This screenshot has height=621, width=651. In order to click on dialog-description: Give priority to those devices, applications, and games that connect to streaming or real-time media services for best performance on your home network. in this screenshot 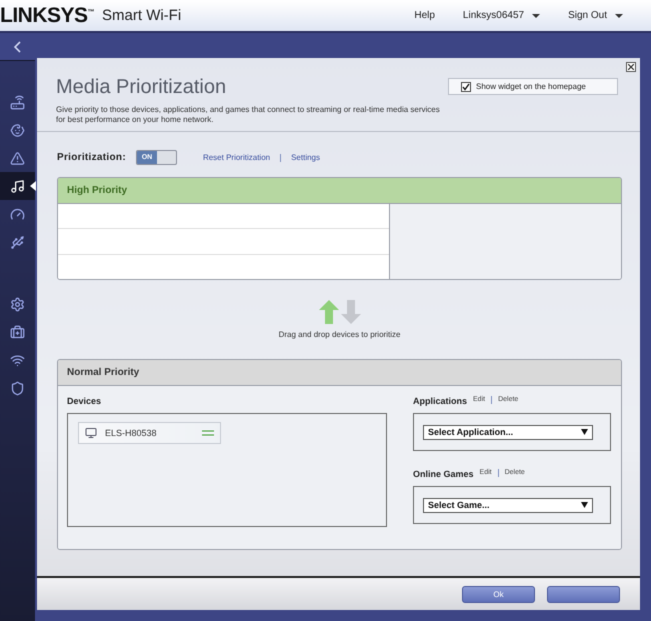, I will do `click(248, 115)`.